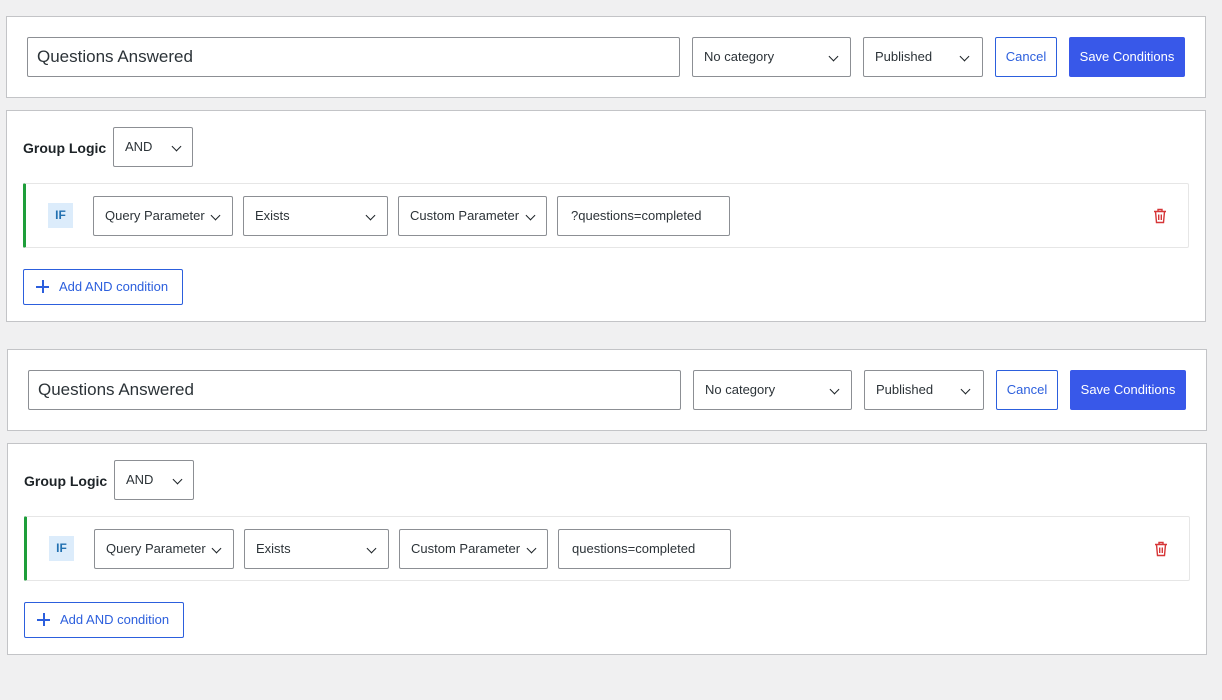 Image resolution: width=1222 pixels, height=700 pixels. What do you see at coordinates (643, 216) in the screenshot?
I see `parameter-value-input: ?questions=completed` at bounding box center [643, 216].